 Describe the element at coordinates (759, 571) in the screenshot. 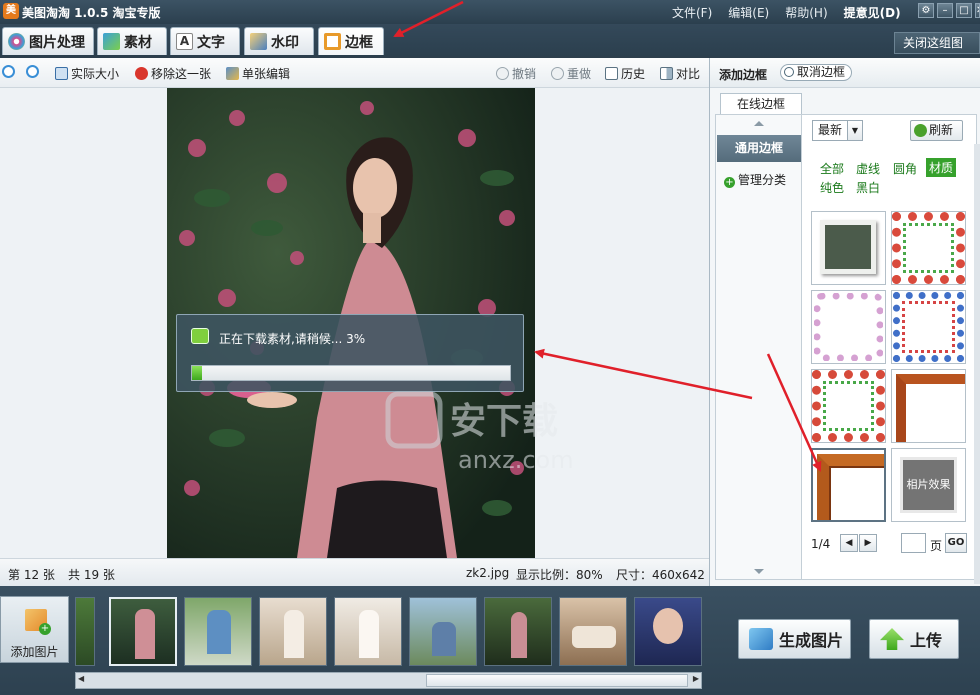

I see `scroll-down-icon` at that location.